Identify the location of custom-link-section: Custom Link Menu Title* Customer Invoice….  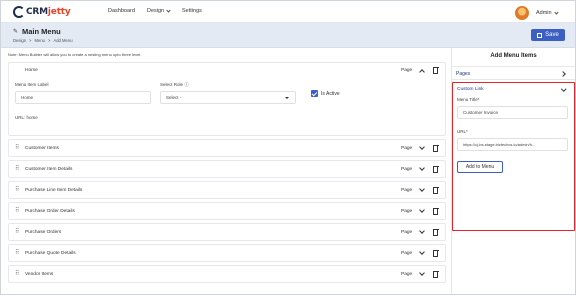
(513, 156).